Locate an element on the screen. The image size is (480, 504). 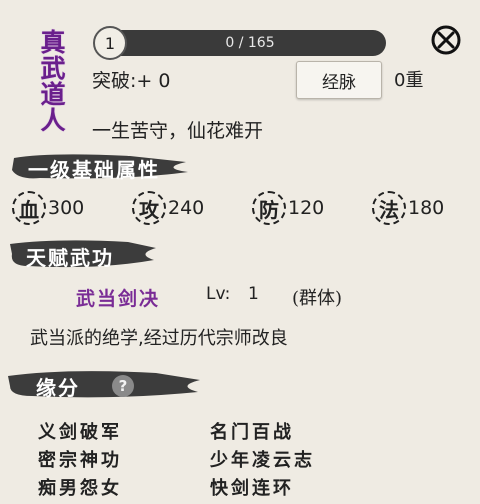
breakthrough: 突破:+ 0 is located at coordinates (131, 79).